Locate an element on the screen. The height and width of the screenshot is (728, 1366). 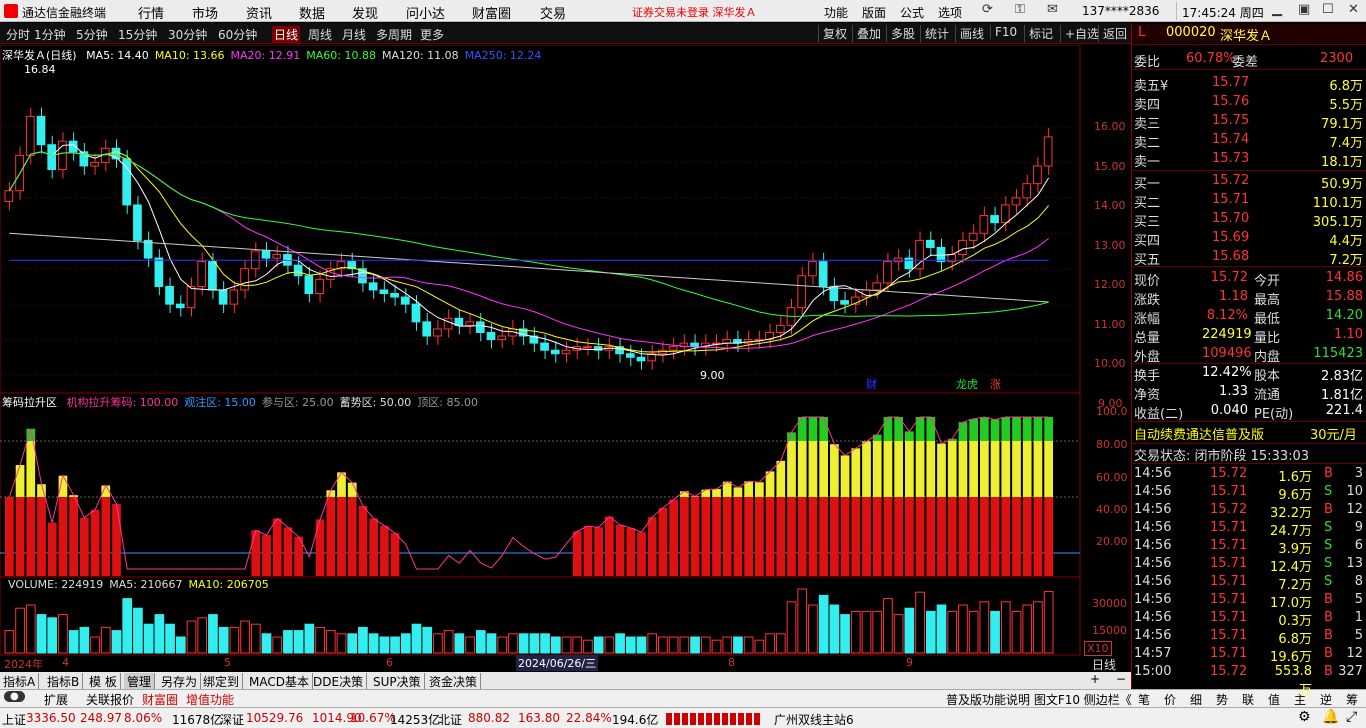
add-watchlist-button: +自选 is located at coordinates (1079, 33).